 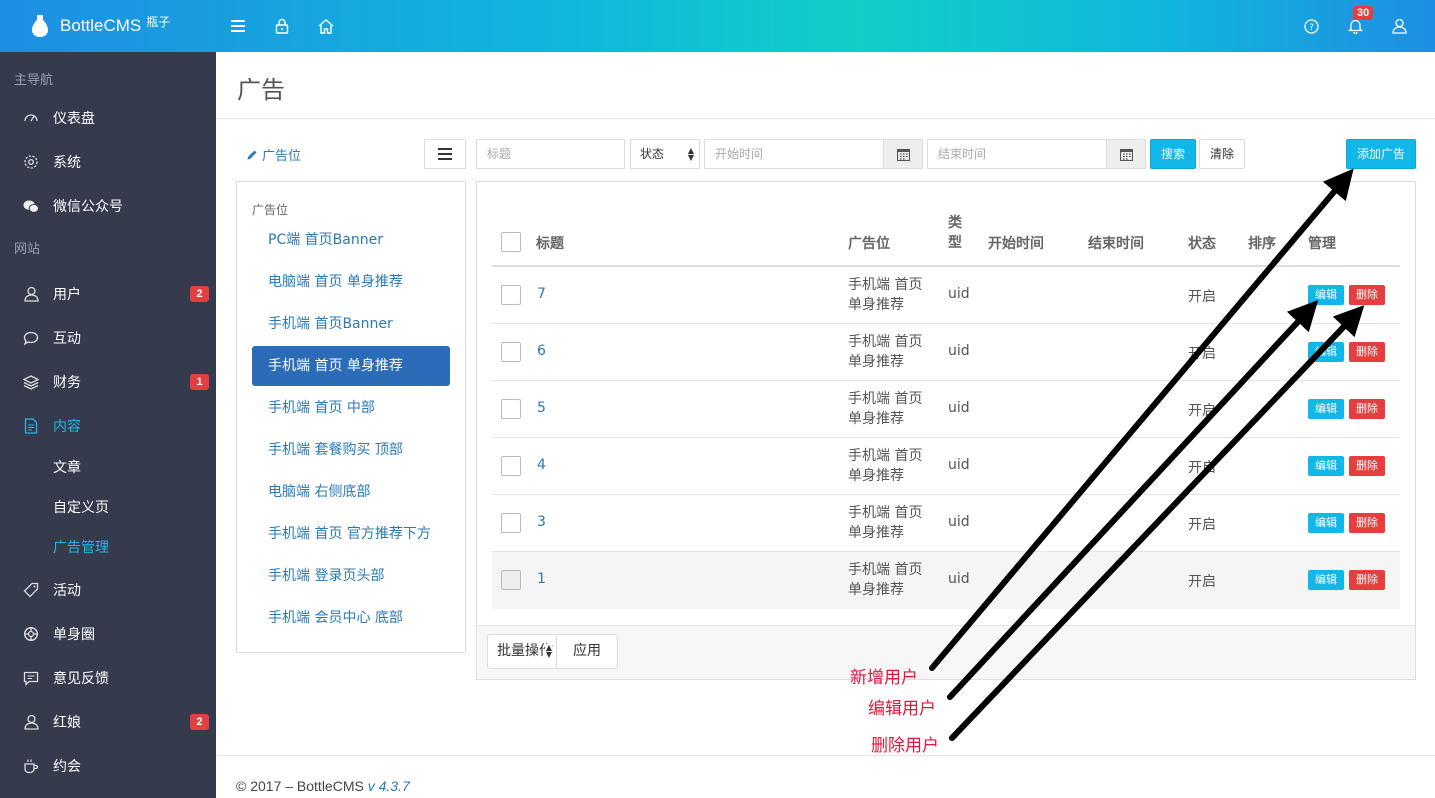 What do you see at coordinates (1126, 154) in the screenshot?
I see `end-calendar-button` at bounding box center [1126, 154].